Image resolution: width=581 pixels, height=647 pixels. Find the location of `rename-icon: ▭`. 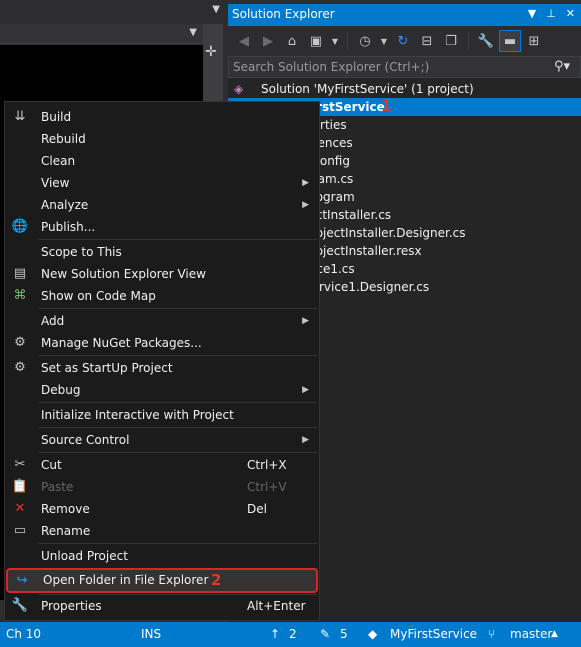

rename-icon: ▭ is located at coordinates (20, 530).